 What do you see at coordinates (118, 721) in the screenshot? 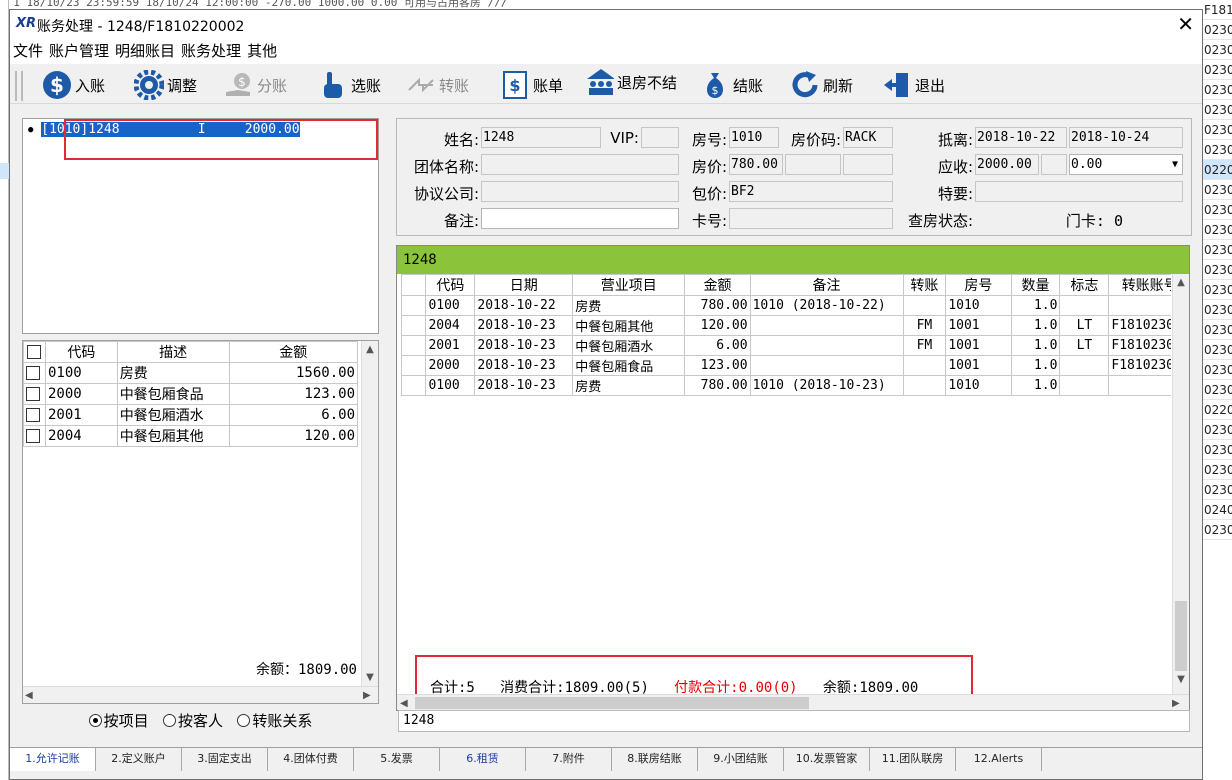
I see `radio-by-item: 按项目` at bounding box center [118, 721].